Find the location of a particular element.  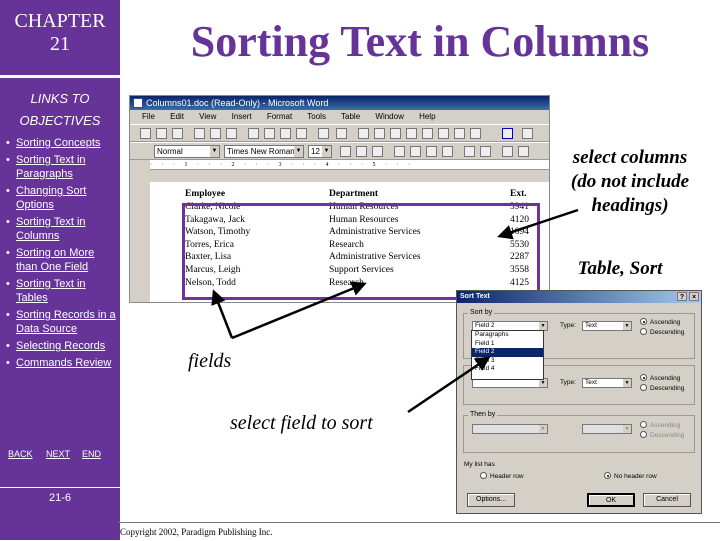

italic-icon is located at coordinates (361, 151).